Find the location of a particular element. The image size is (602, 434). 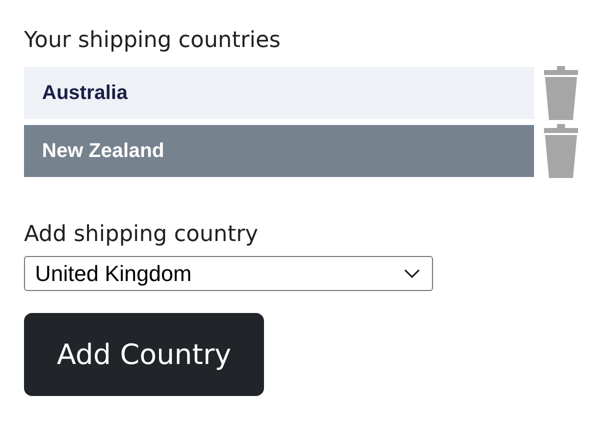

chevron-icon is located at coordinates (412, 273).